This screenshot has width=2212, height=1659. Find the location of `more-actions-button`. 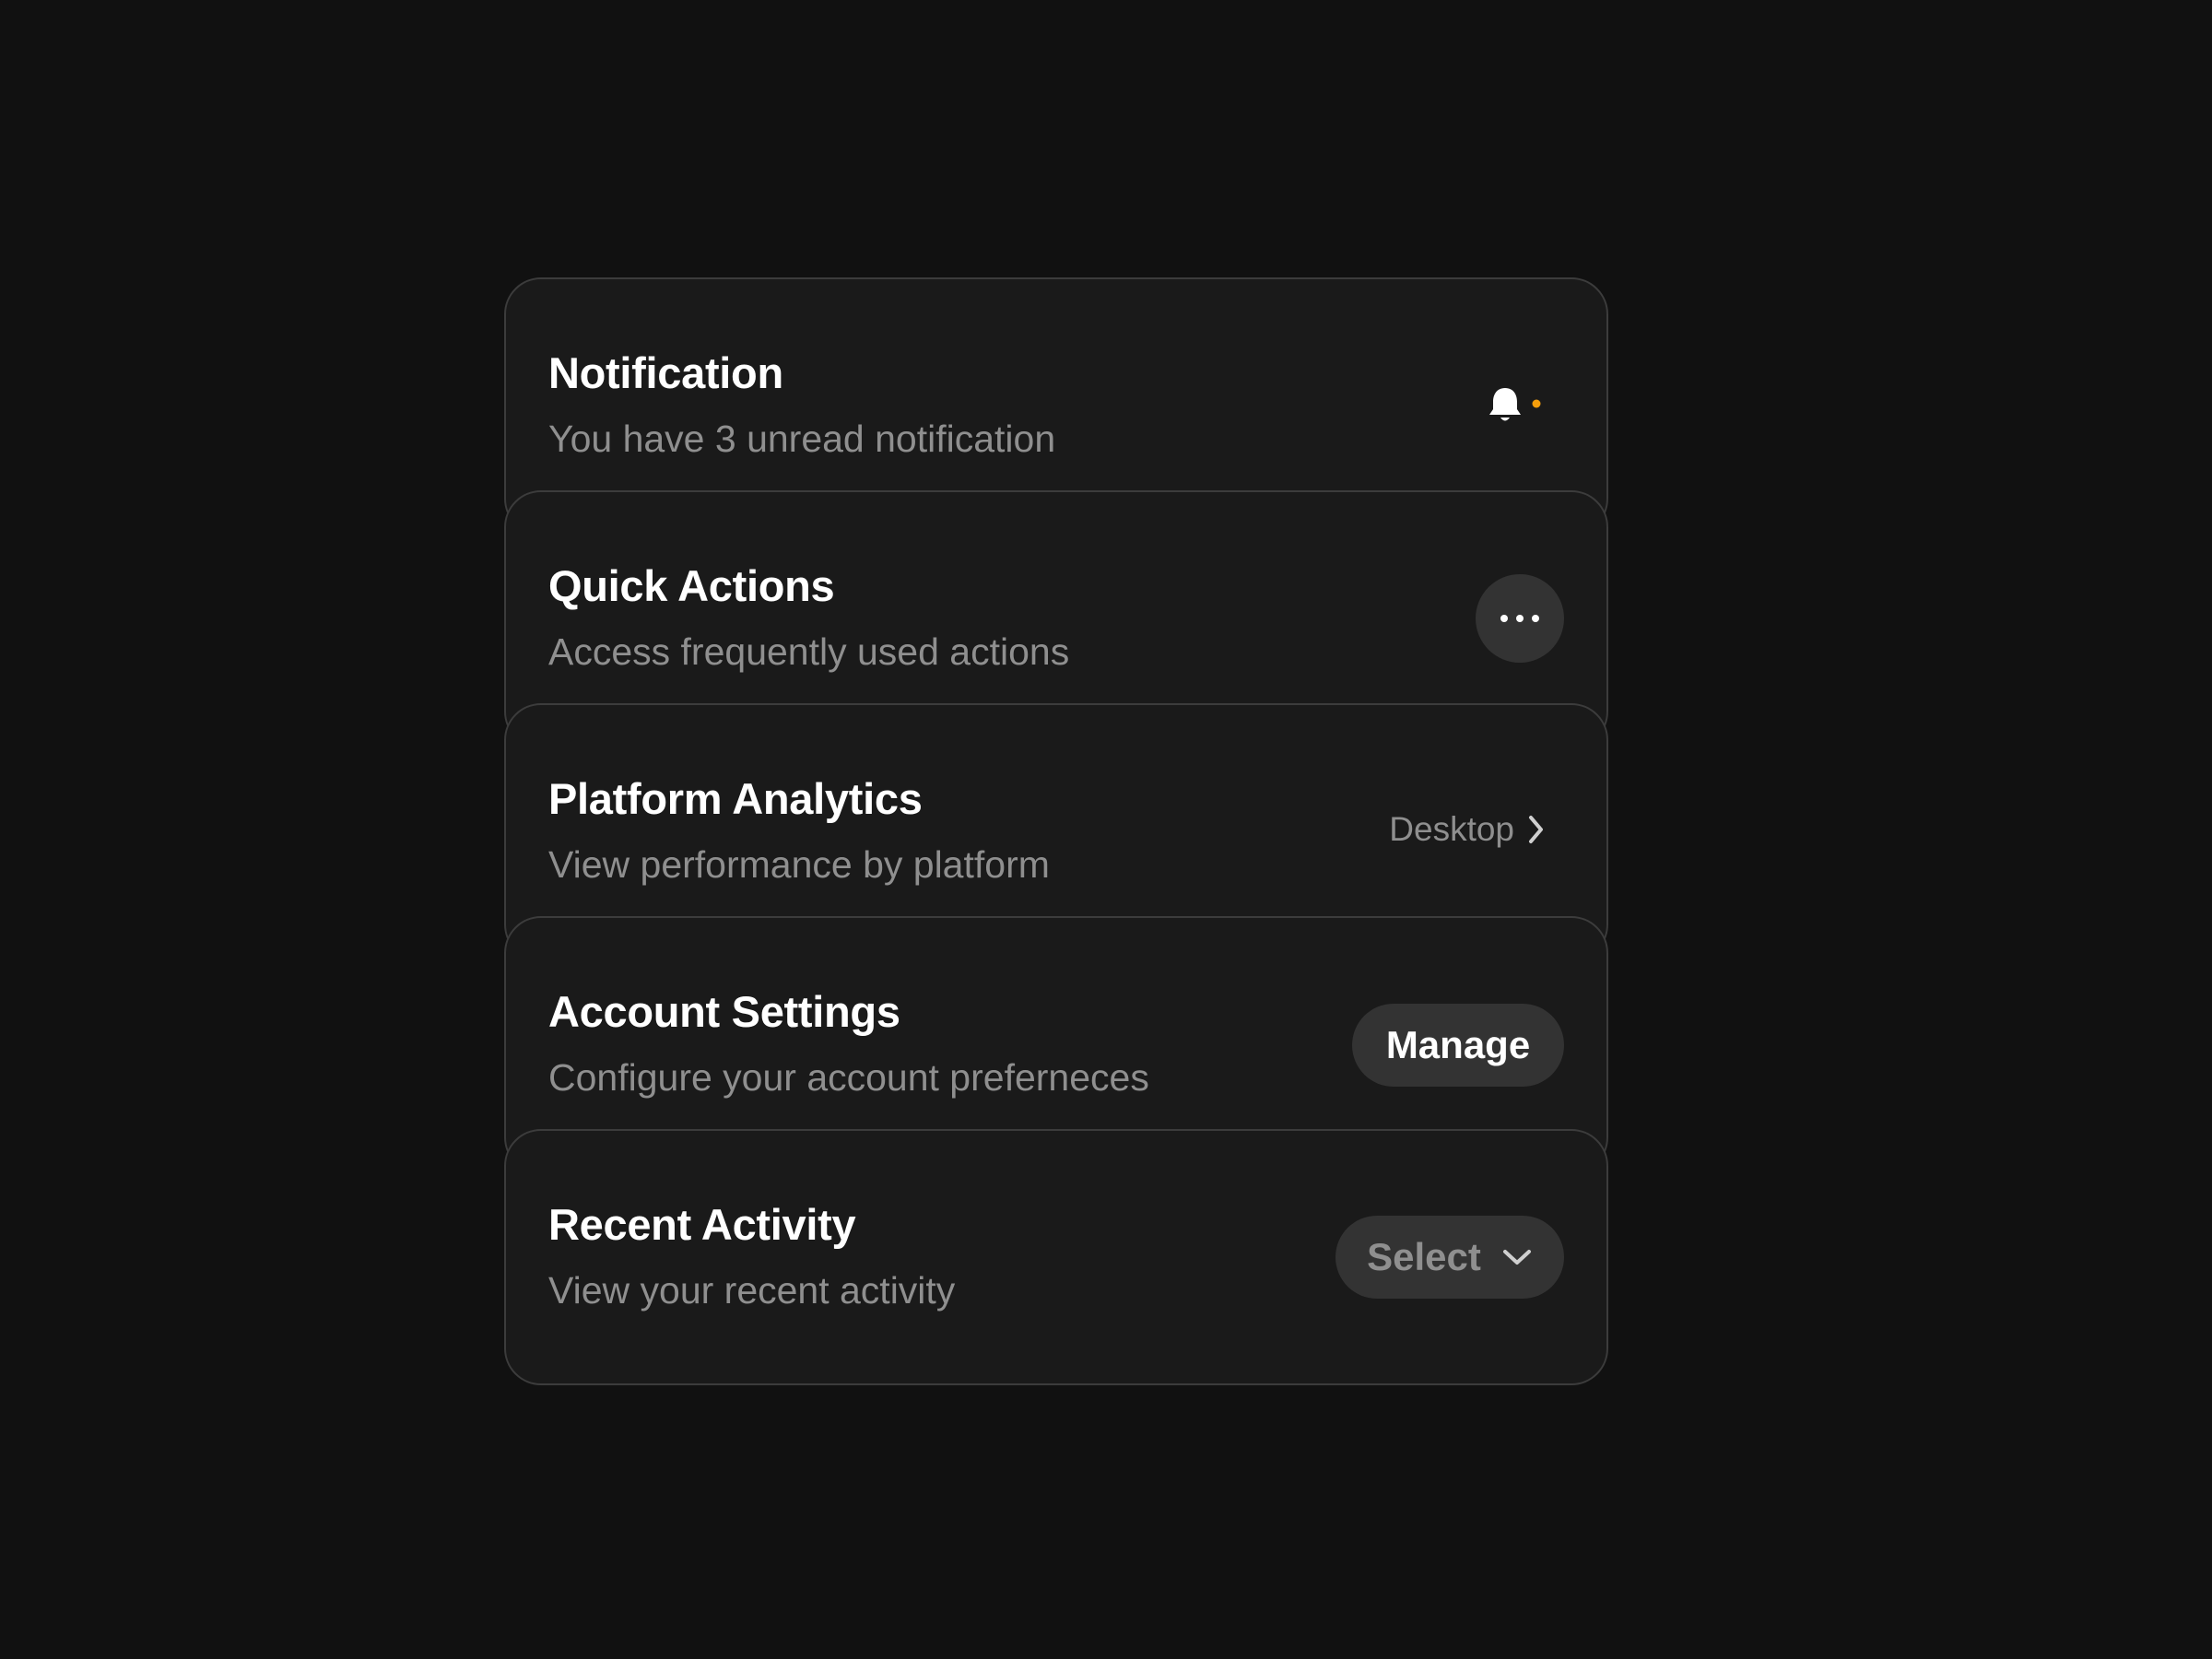

more-actions-button is located at coordinates (1520, 618).